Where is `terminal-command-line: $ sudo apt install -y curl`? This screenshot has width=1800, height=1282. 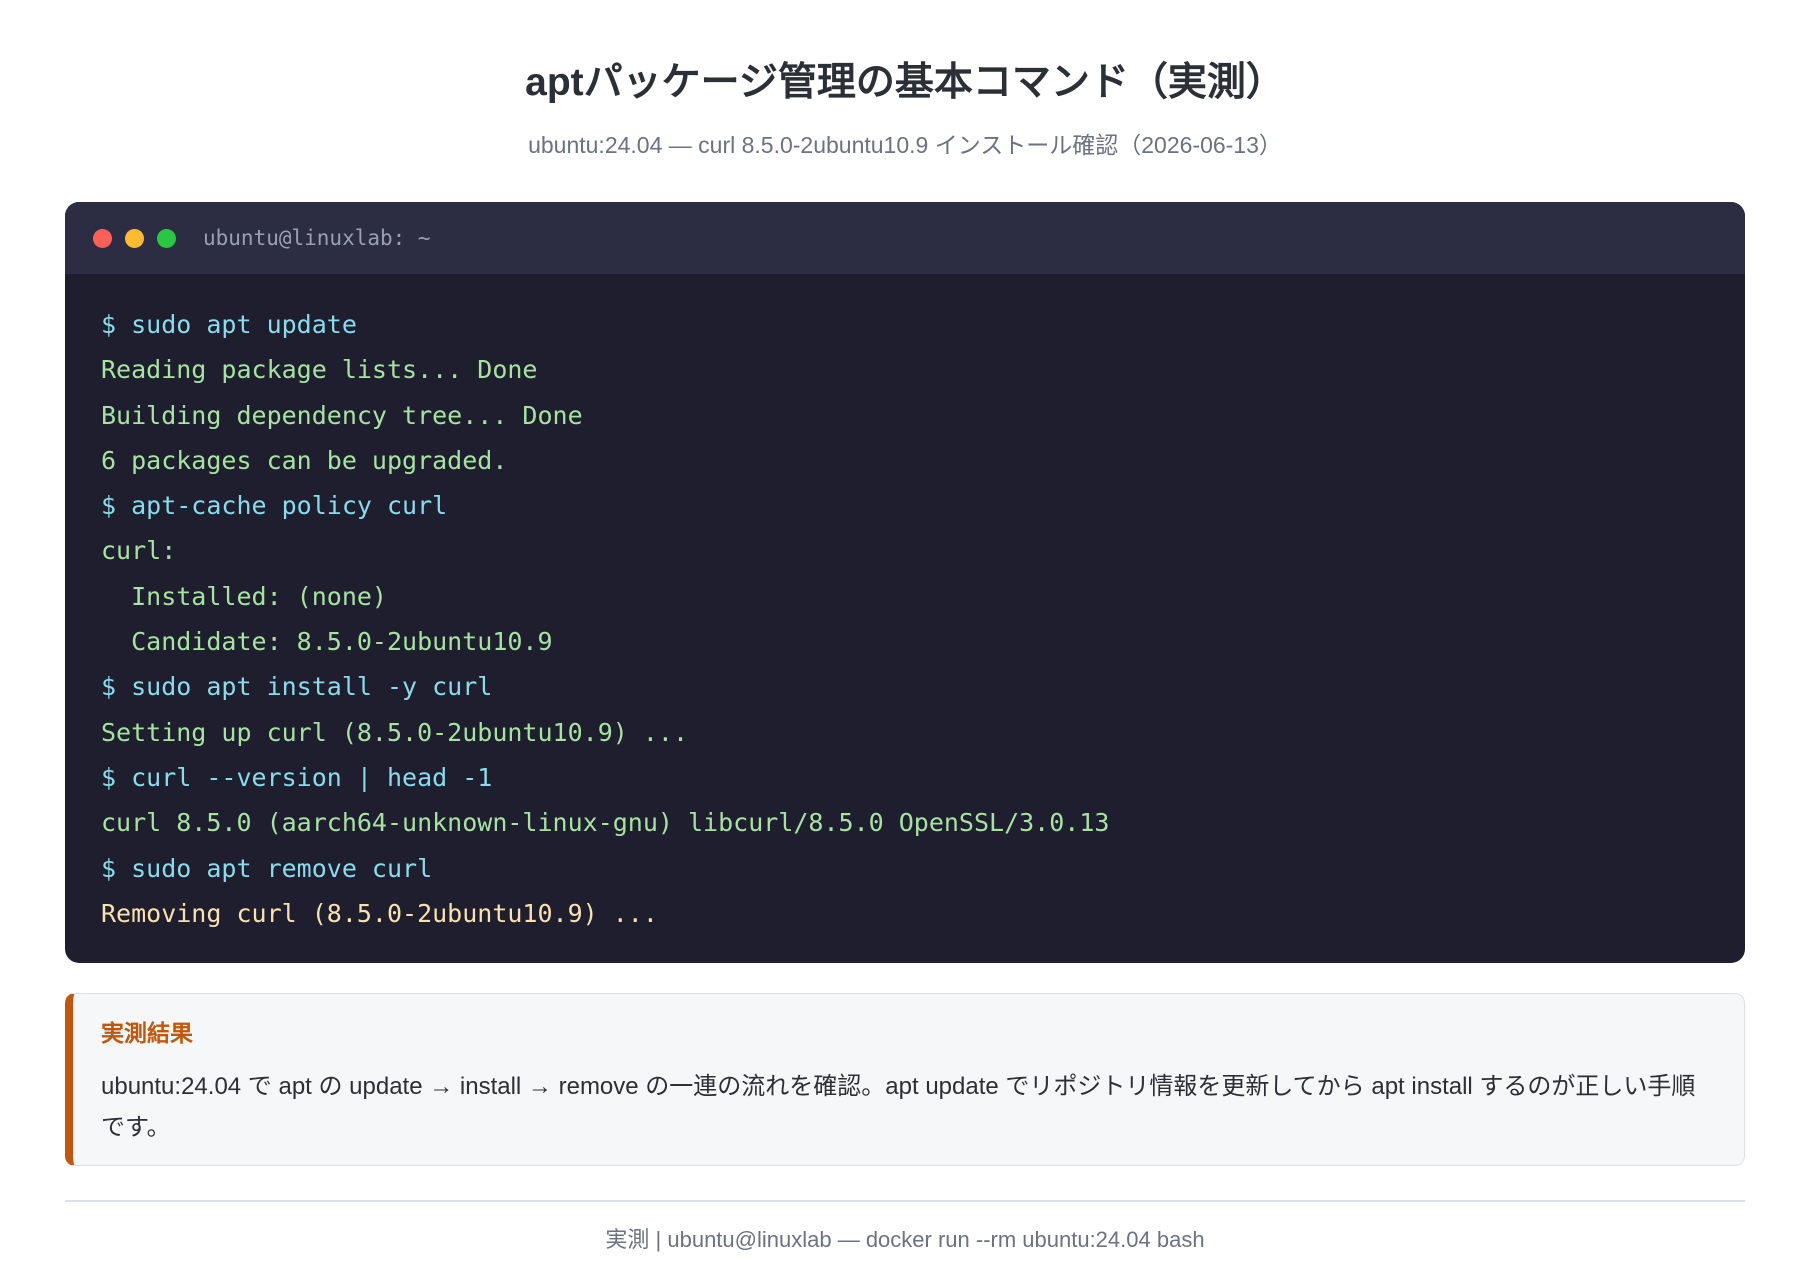 terminal-command-line: $ sudo apt install -y curl is located at coordinates (297, 687).